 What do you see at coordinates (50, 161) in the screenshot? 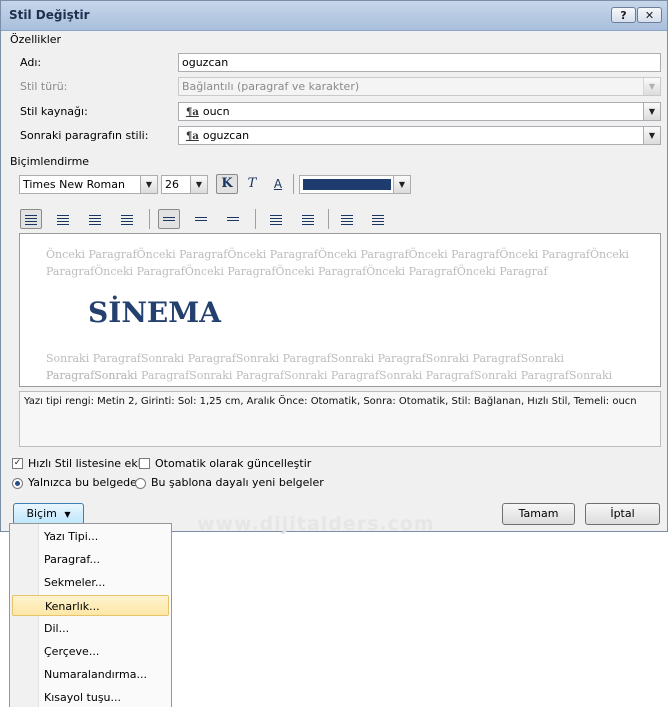
I see `formatting-group-label: Biçimlendirme` at bounding box center [50, 161].